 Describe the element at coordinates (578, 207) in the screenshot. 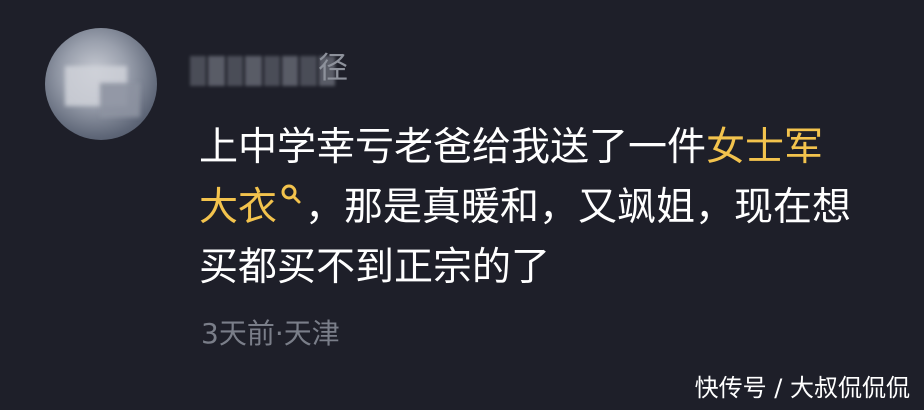

I see `comment-text-segment: ，那是真暖和，又飒姐，现在想` at that location.